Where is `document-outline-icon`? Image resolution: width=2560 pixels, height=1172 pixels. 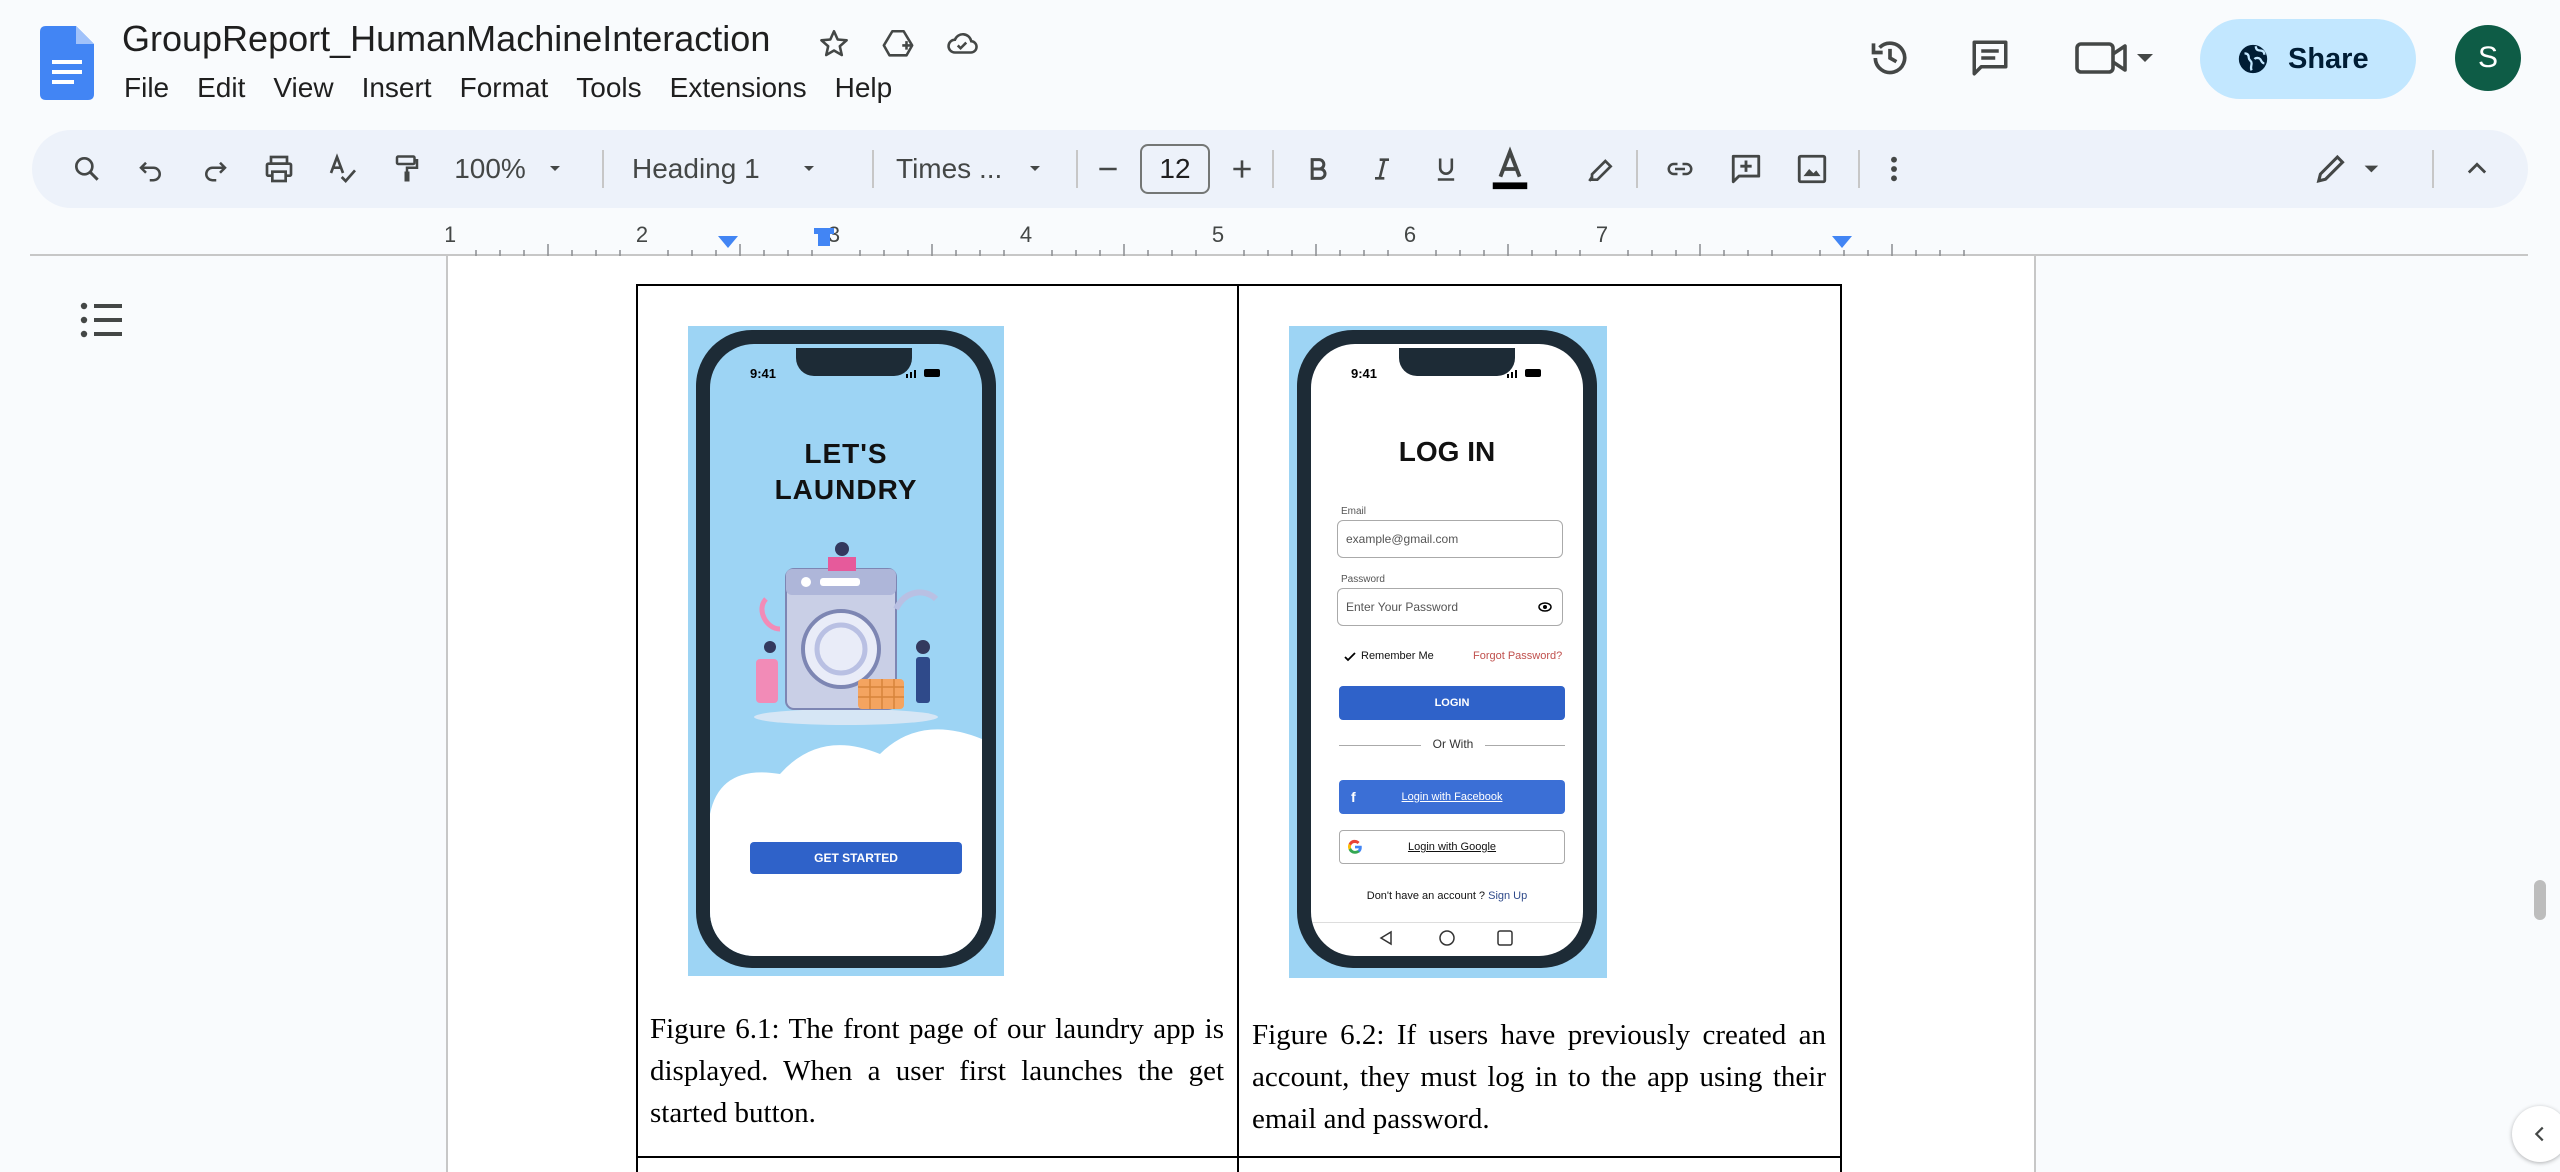
document-outline-icon is located at coordinates (102, 320).